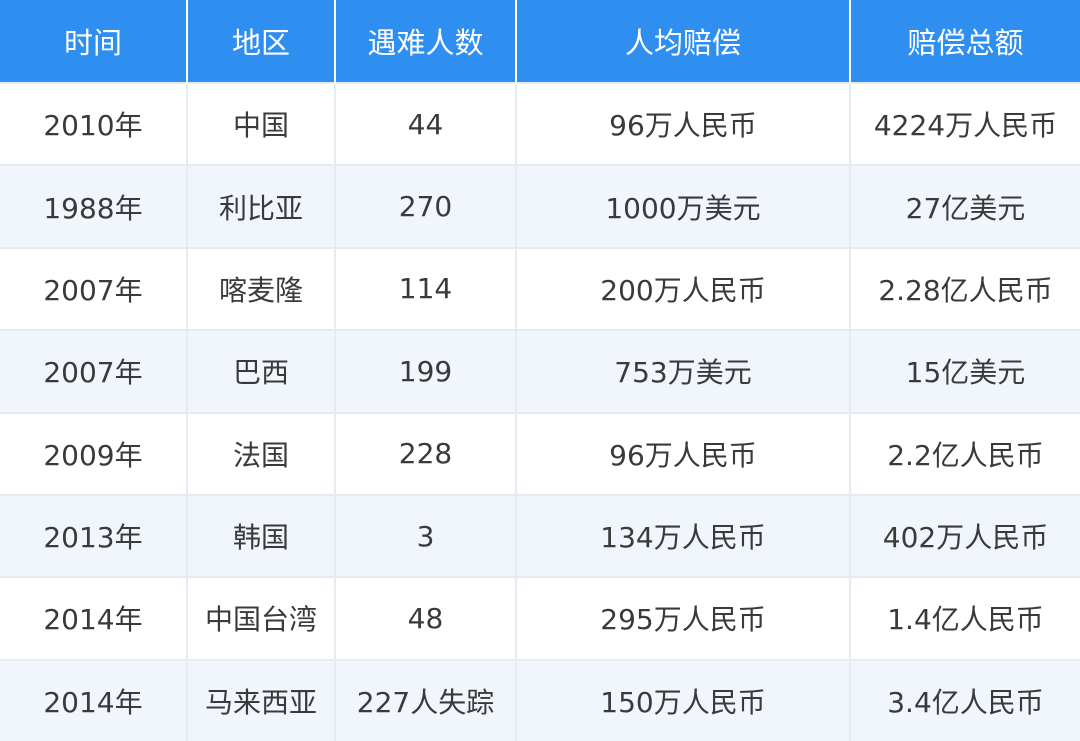 The image size is (1080, 741). I want to click on header-cell-total-compensation: 赔偿总额, so click(964, 41).